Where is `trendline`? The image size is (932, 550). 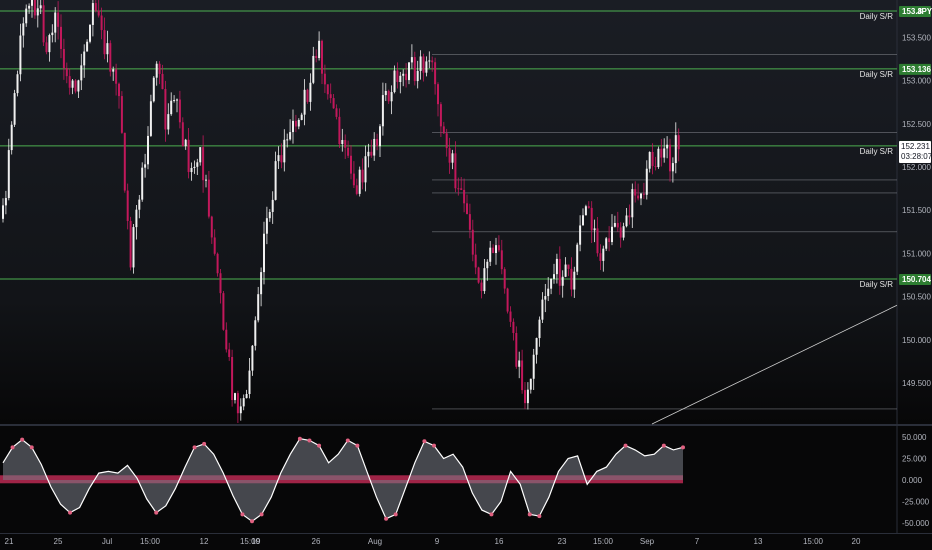
trendline is located at coordinates (774, 364).